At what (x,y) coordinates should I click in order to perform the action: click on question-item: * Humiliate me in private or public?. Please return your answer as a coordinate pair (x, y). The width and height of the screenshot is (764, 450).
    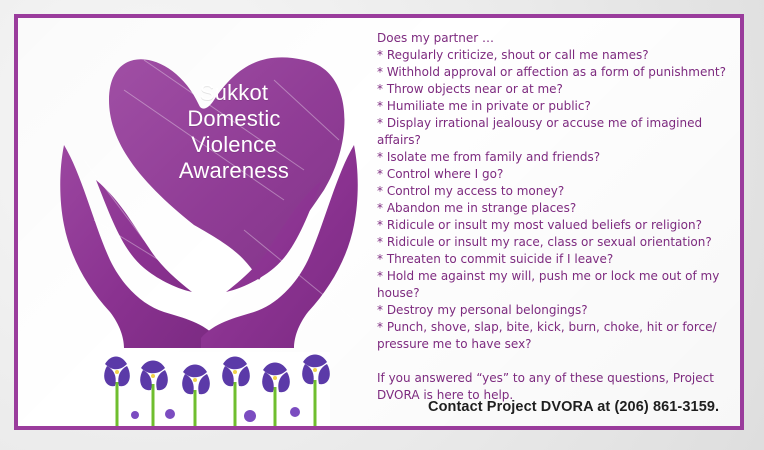
    Looking at the image, I should click on (484, 106).